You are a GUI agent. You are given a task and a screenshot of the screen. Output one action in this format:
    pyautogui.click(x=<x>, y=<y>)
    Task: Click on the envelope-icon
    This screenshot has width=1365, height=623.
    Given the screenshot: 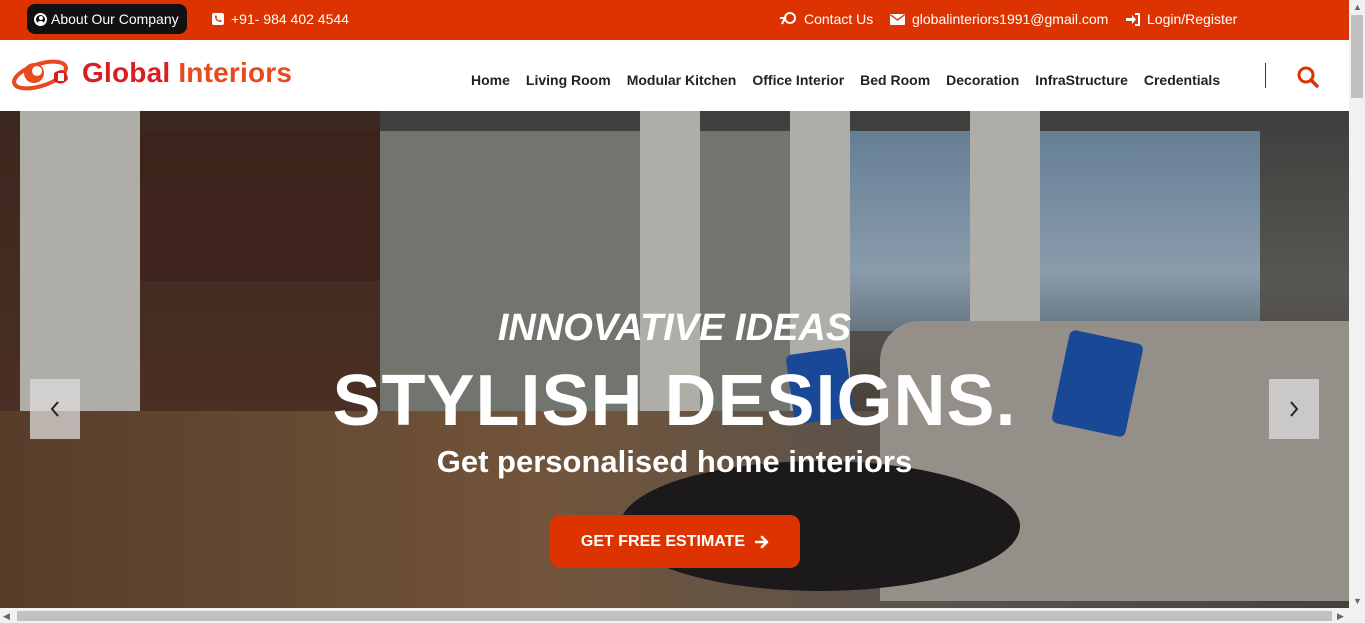 What is the action you would take?
    pyautogui.click(x=897, y=19)
    